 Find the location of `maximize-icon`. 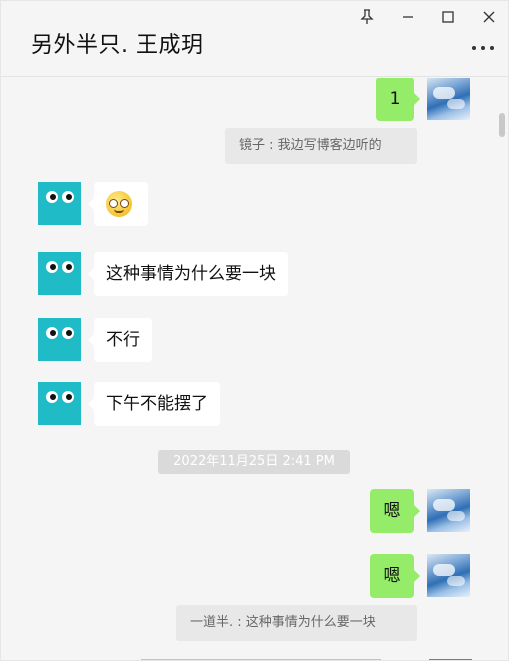

maximize-icon is located at coordinates (448, 17).